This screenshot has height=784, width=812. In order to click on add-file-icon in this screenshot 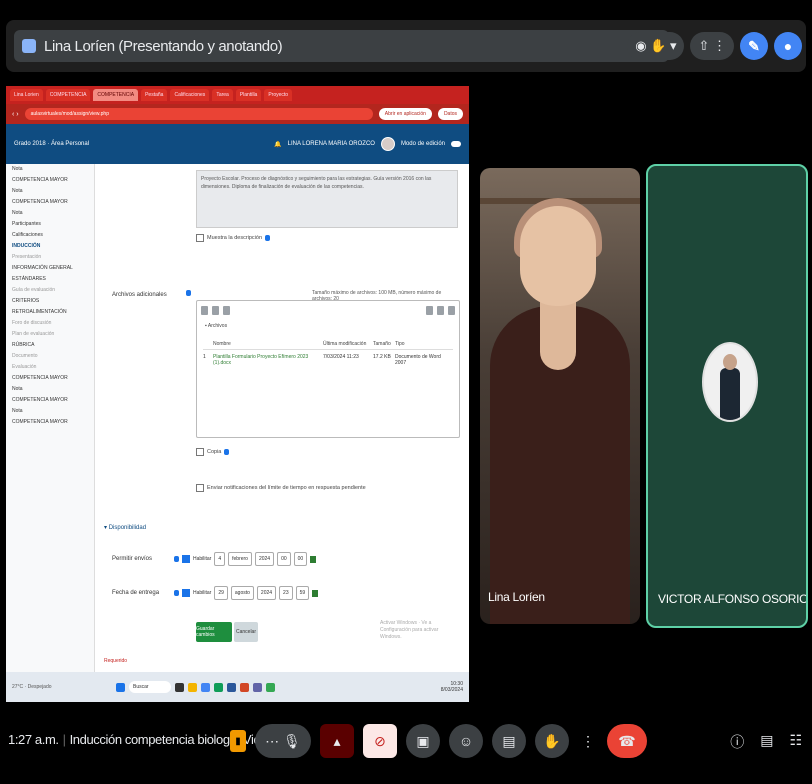, I will do `click(204, 310)`.